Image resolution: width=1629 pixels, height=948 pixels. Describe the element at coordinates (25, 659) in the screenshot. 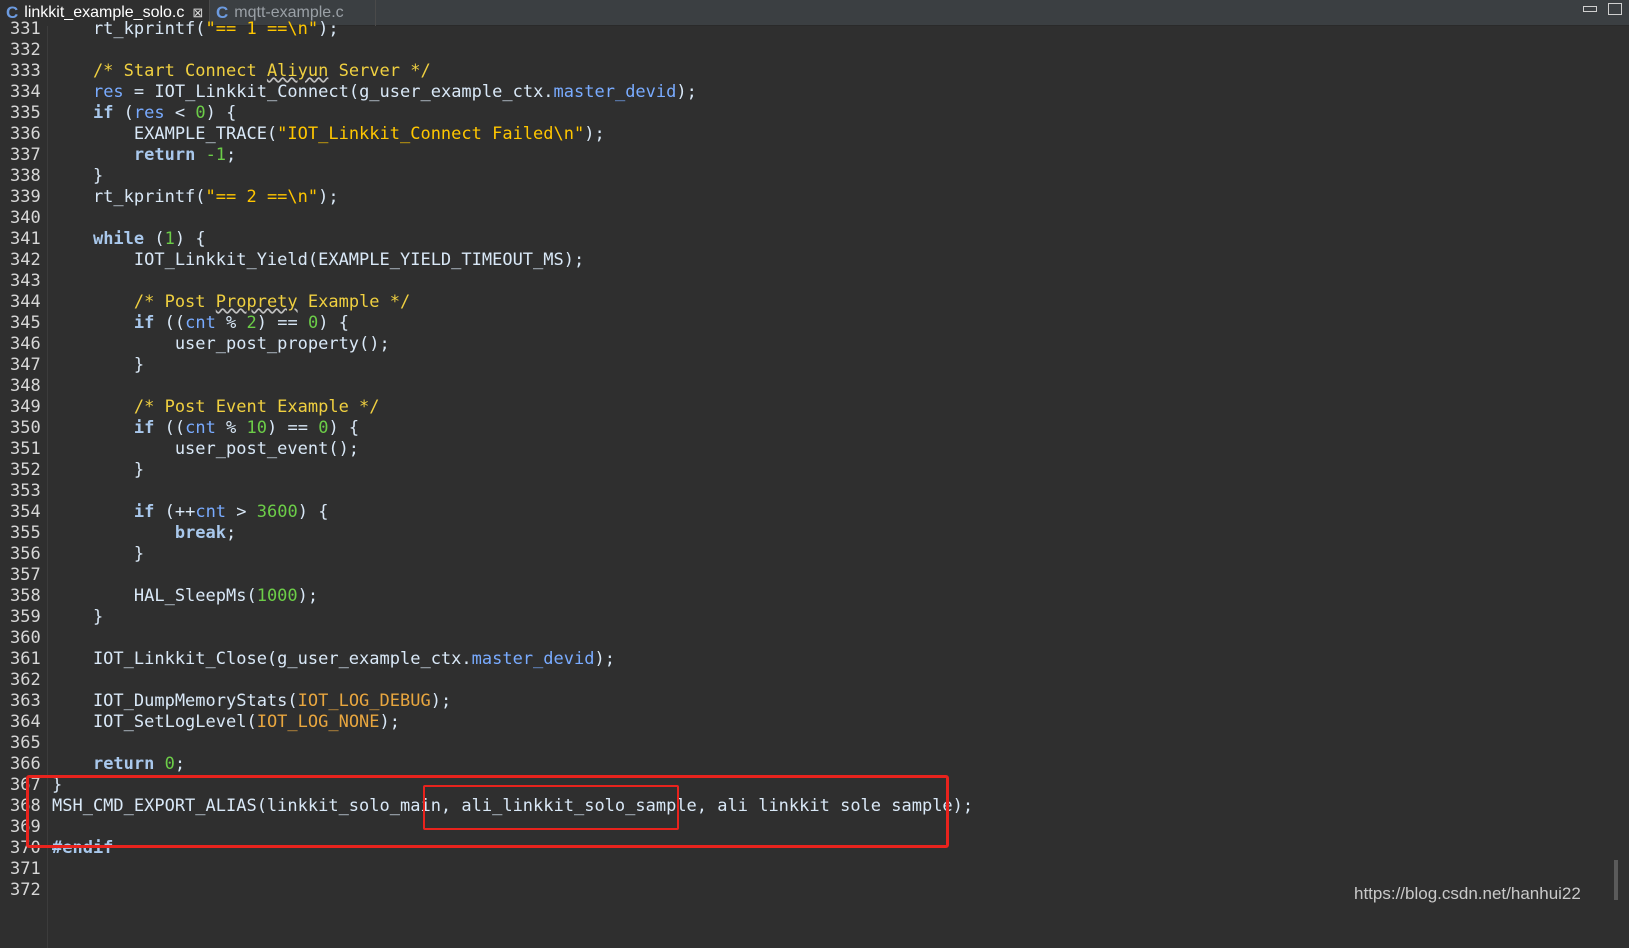

I see `line-number: 361` at that location.